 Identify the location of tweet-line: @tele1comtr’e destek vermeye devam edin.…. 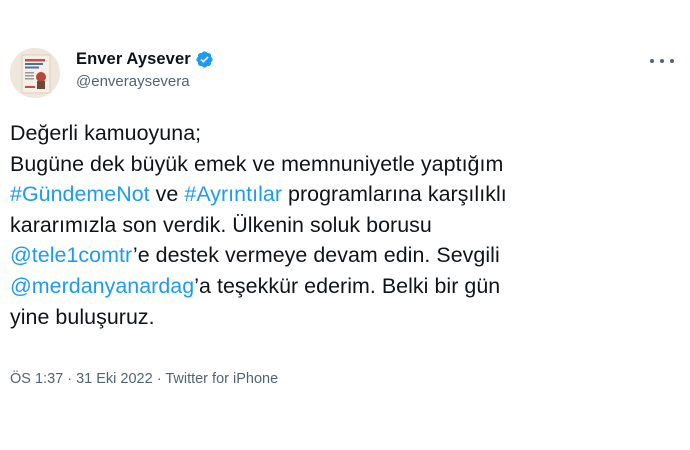
(345, 255).